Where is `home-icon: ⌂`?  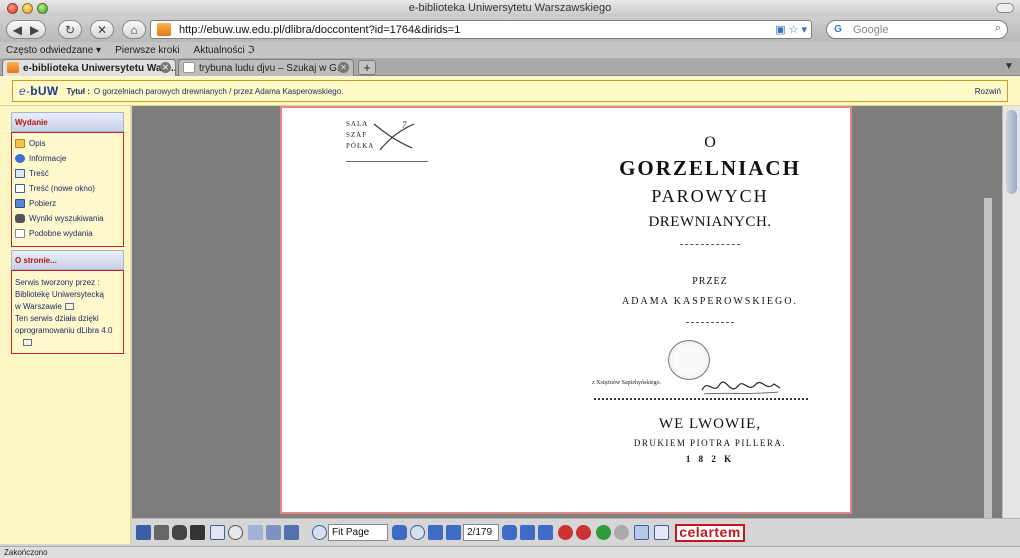
home-icon: ⌂ is located at coordinates (134, 29).